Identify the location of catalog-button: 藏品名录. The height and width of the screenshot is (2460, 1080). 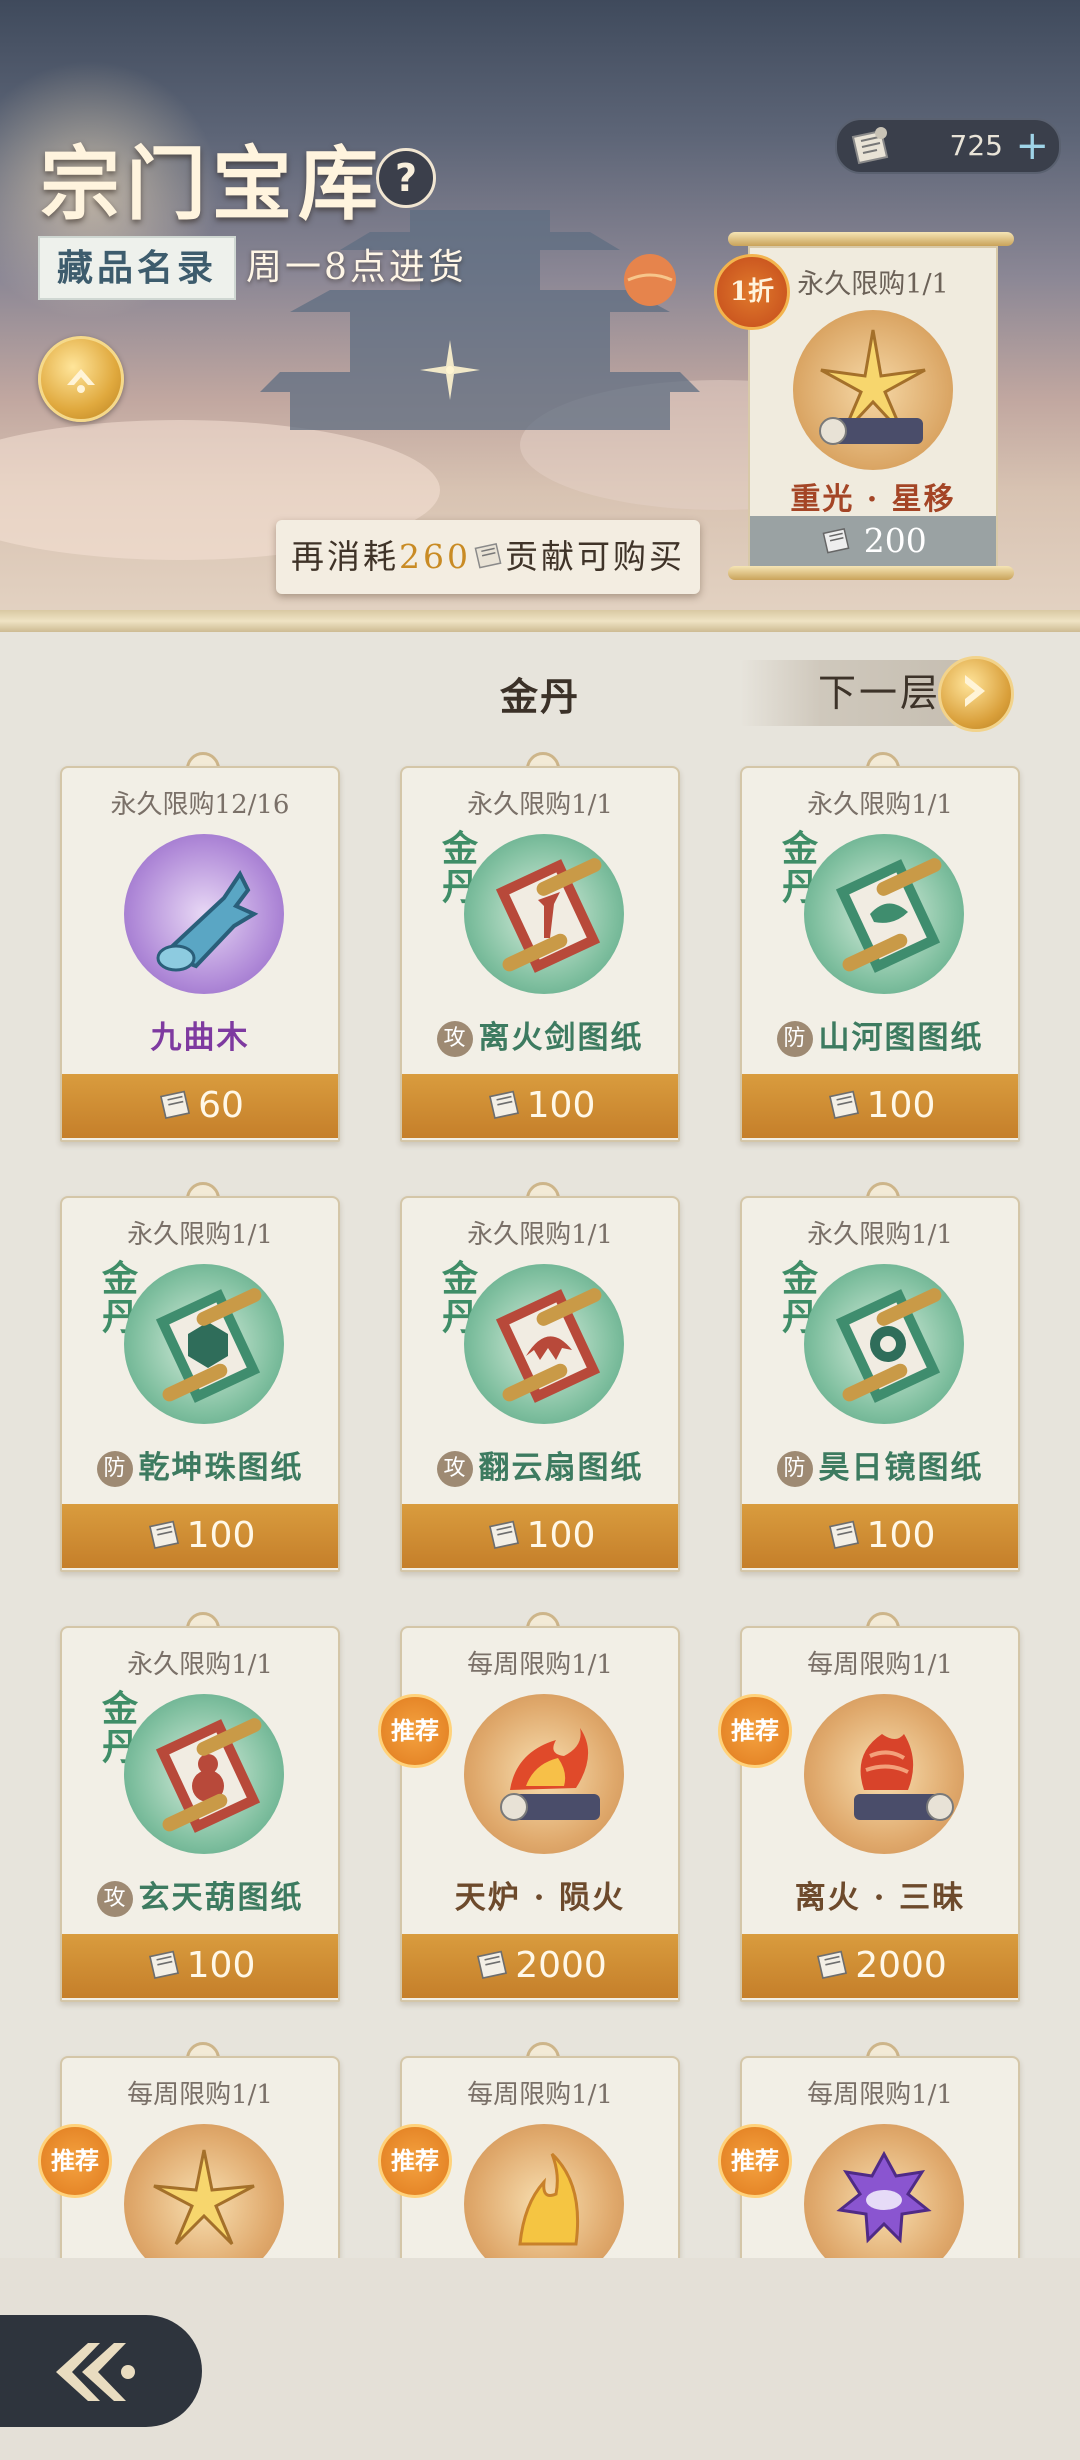
(137, 268).